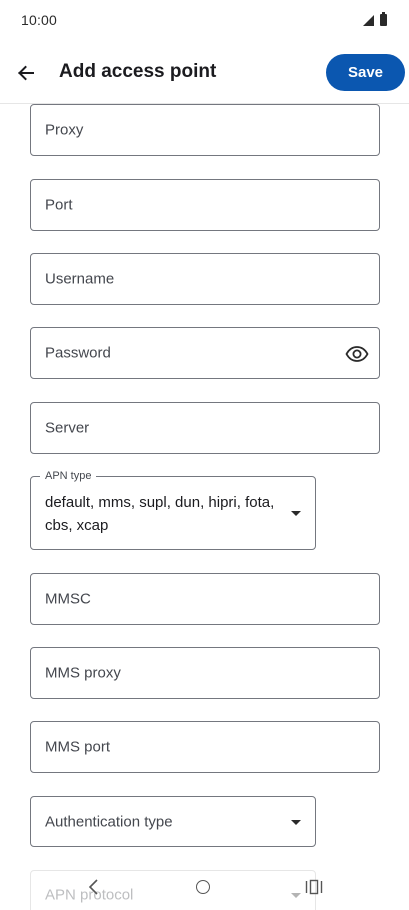  What do you see at coordinates (64, 130) in the screenshot?
I see `proxy-label: Proxy` at bounding box center [64, 130].